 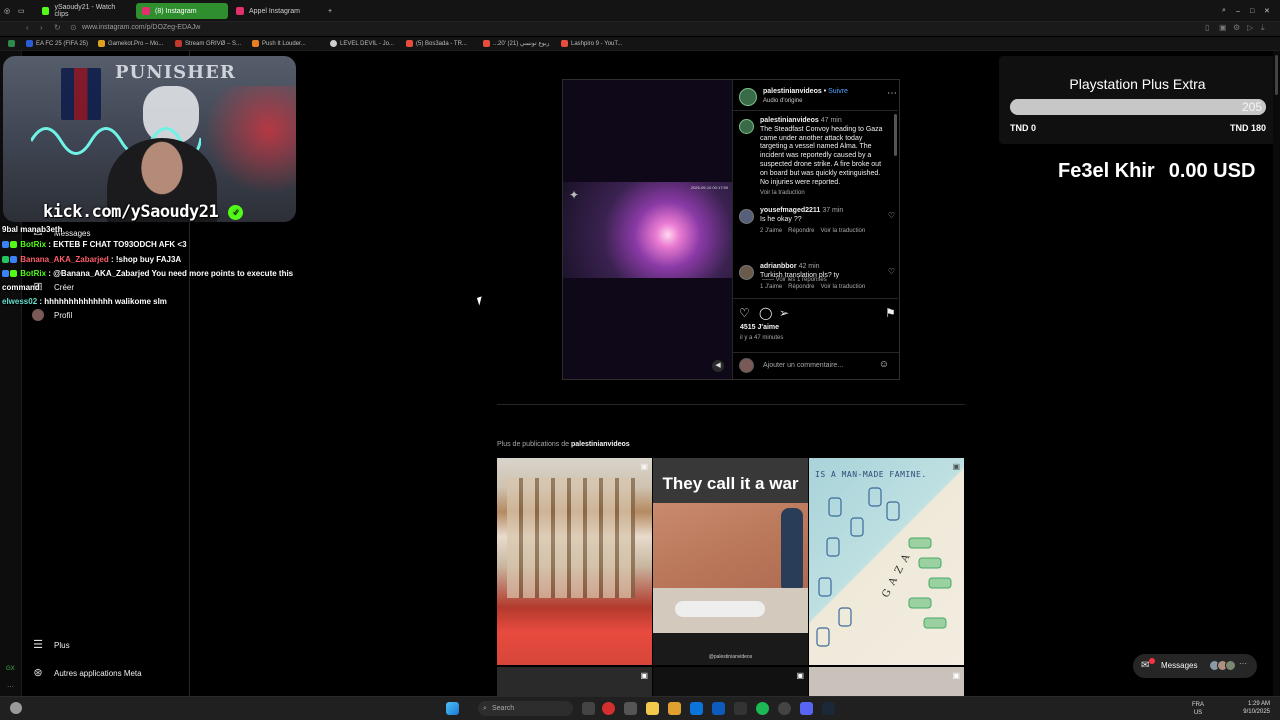 I want to click on language-indicator: FRA US, so click(x=1198, y=709).